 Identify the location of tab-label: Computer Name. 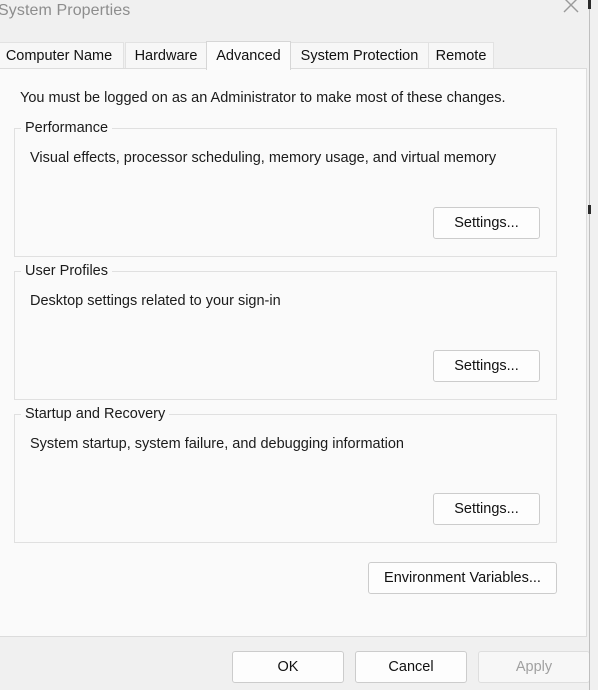
(59, 55).